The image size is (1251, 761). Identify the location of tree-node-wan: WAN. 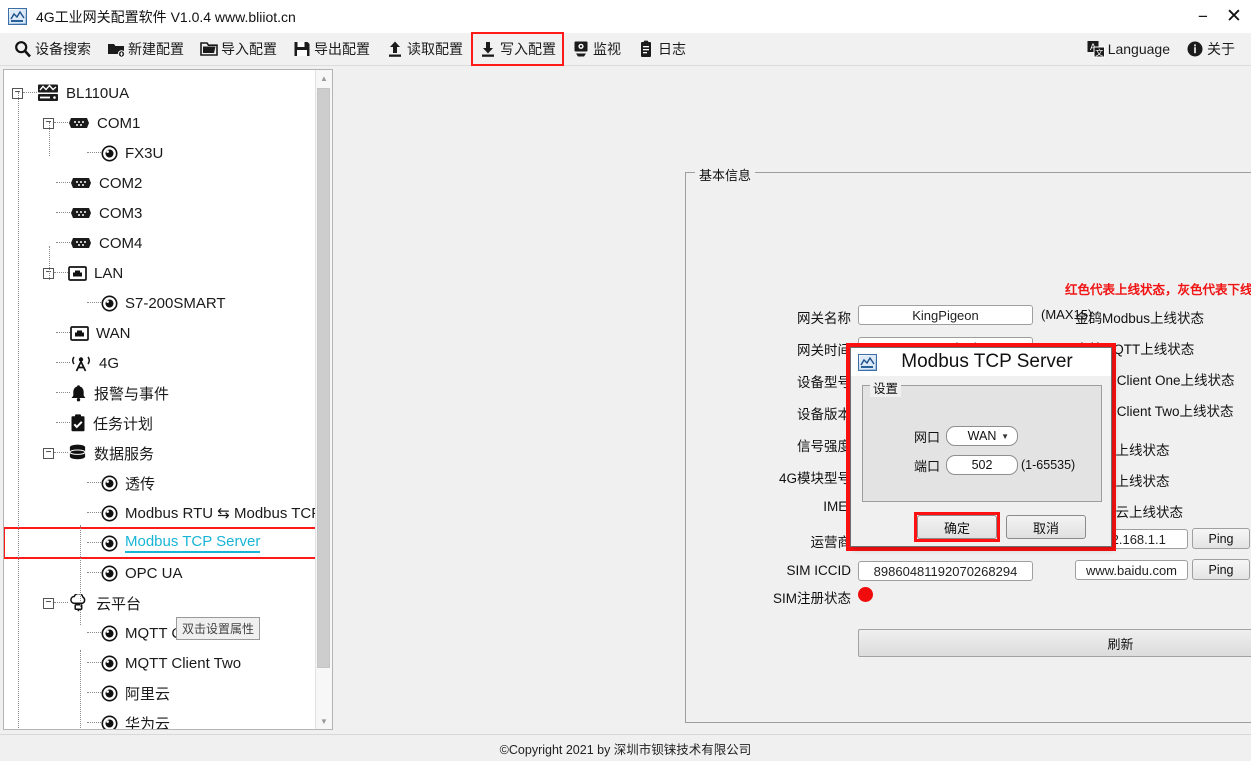
(160, 333).